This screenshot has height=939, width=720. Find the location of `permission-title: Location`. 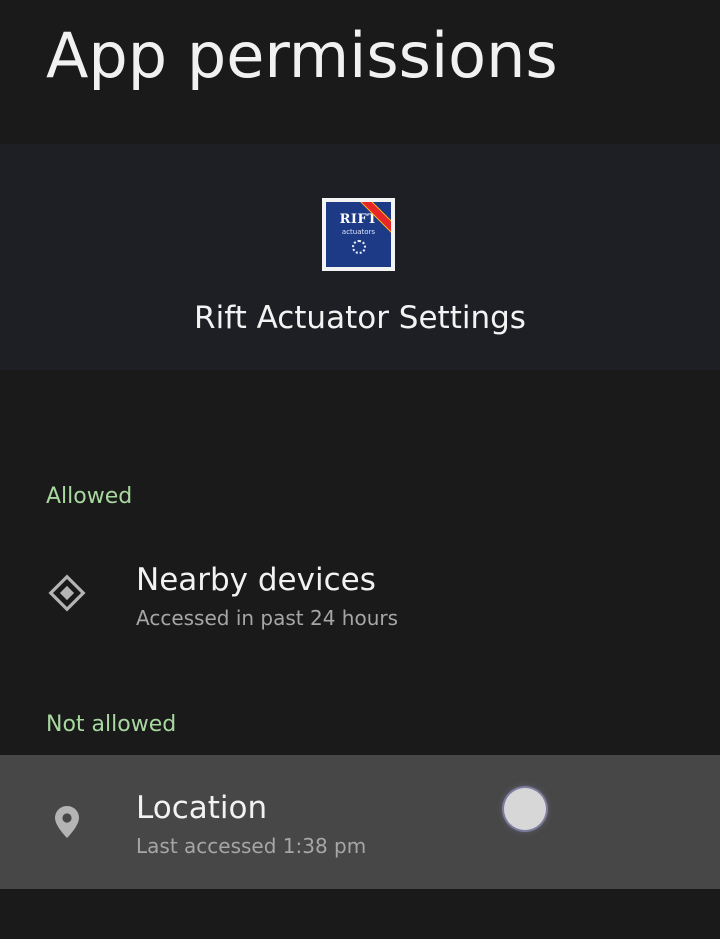

permission-title: Location is located at coordinates (202, 808).